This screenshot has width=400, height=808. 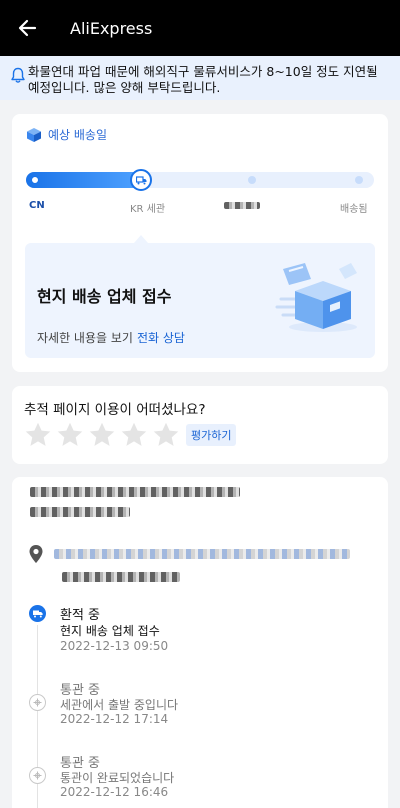 What do you see at coordinates (135, 492) in the screenshot?
I see `redacted-tracking-number` at bounding box center [135, 492].